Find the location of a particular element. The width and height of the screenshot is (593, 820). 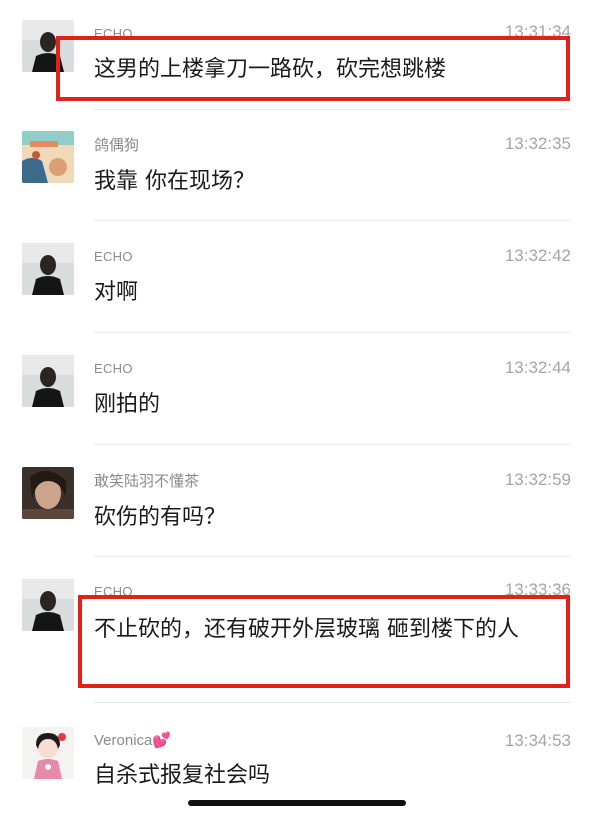

message-time: 13:32:59 is located at coordinates (537, 479).